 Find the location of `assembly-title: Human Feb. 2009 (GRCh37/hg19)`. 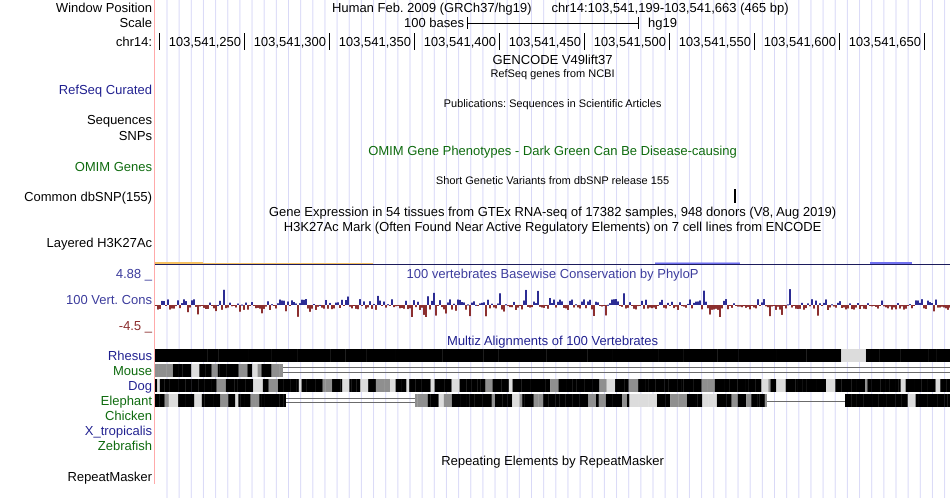

assembly-title: Human Feb. 2009 (GRCh37/hg19) is located at coordinates (432, 7).